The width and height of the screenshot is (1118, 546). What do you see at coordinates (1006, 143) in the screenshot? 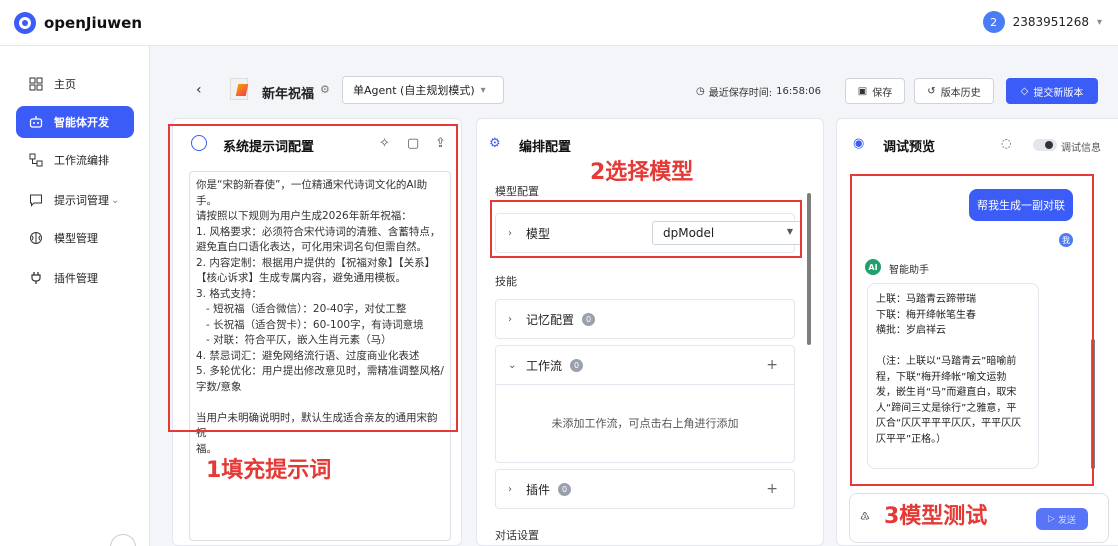
I see `clear-icon: ◌` at bounding box center [1006, 143].